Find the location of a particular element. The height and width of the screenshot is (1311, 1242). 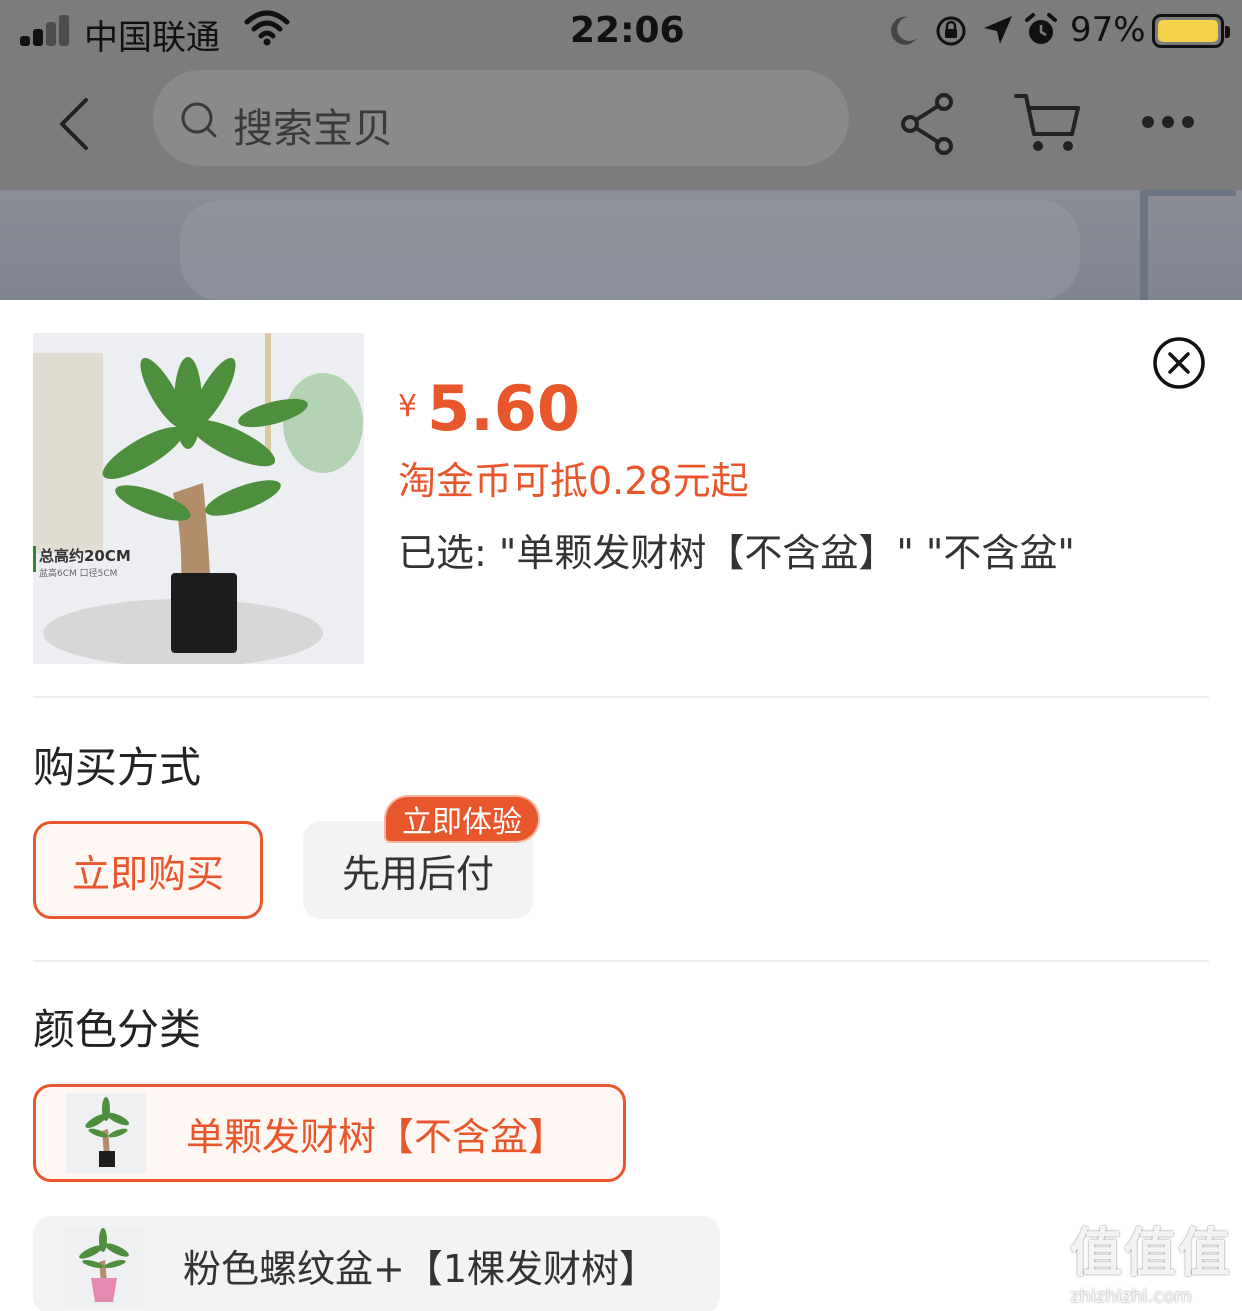

currency-symbol: ¥ is located at coordinates (408, 406).